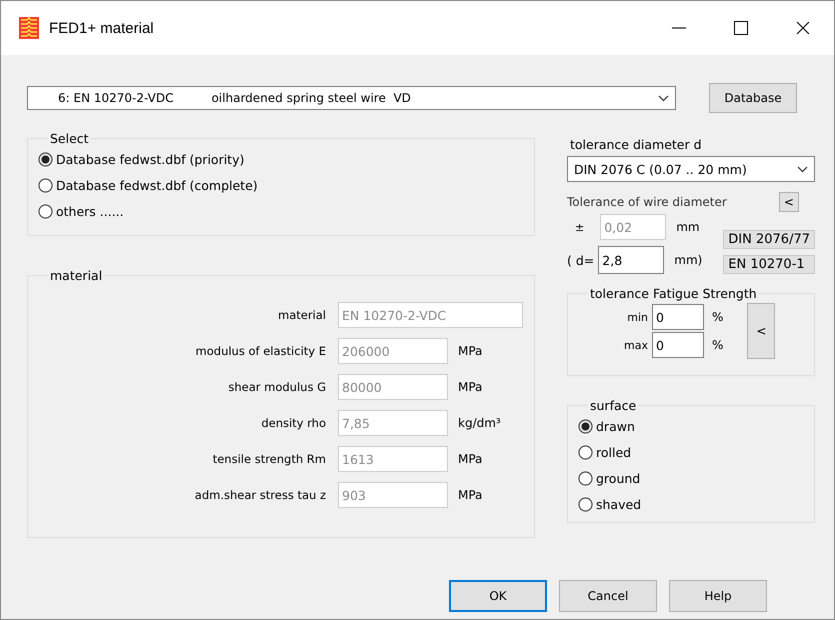 Image resolution: width=835 pixels, height=620 pixels. Describe the element at coordinates (102, 28) in the screenshot. I see `window-title: FED1+ material` at that location.